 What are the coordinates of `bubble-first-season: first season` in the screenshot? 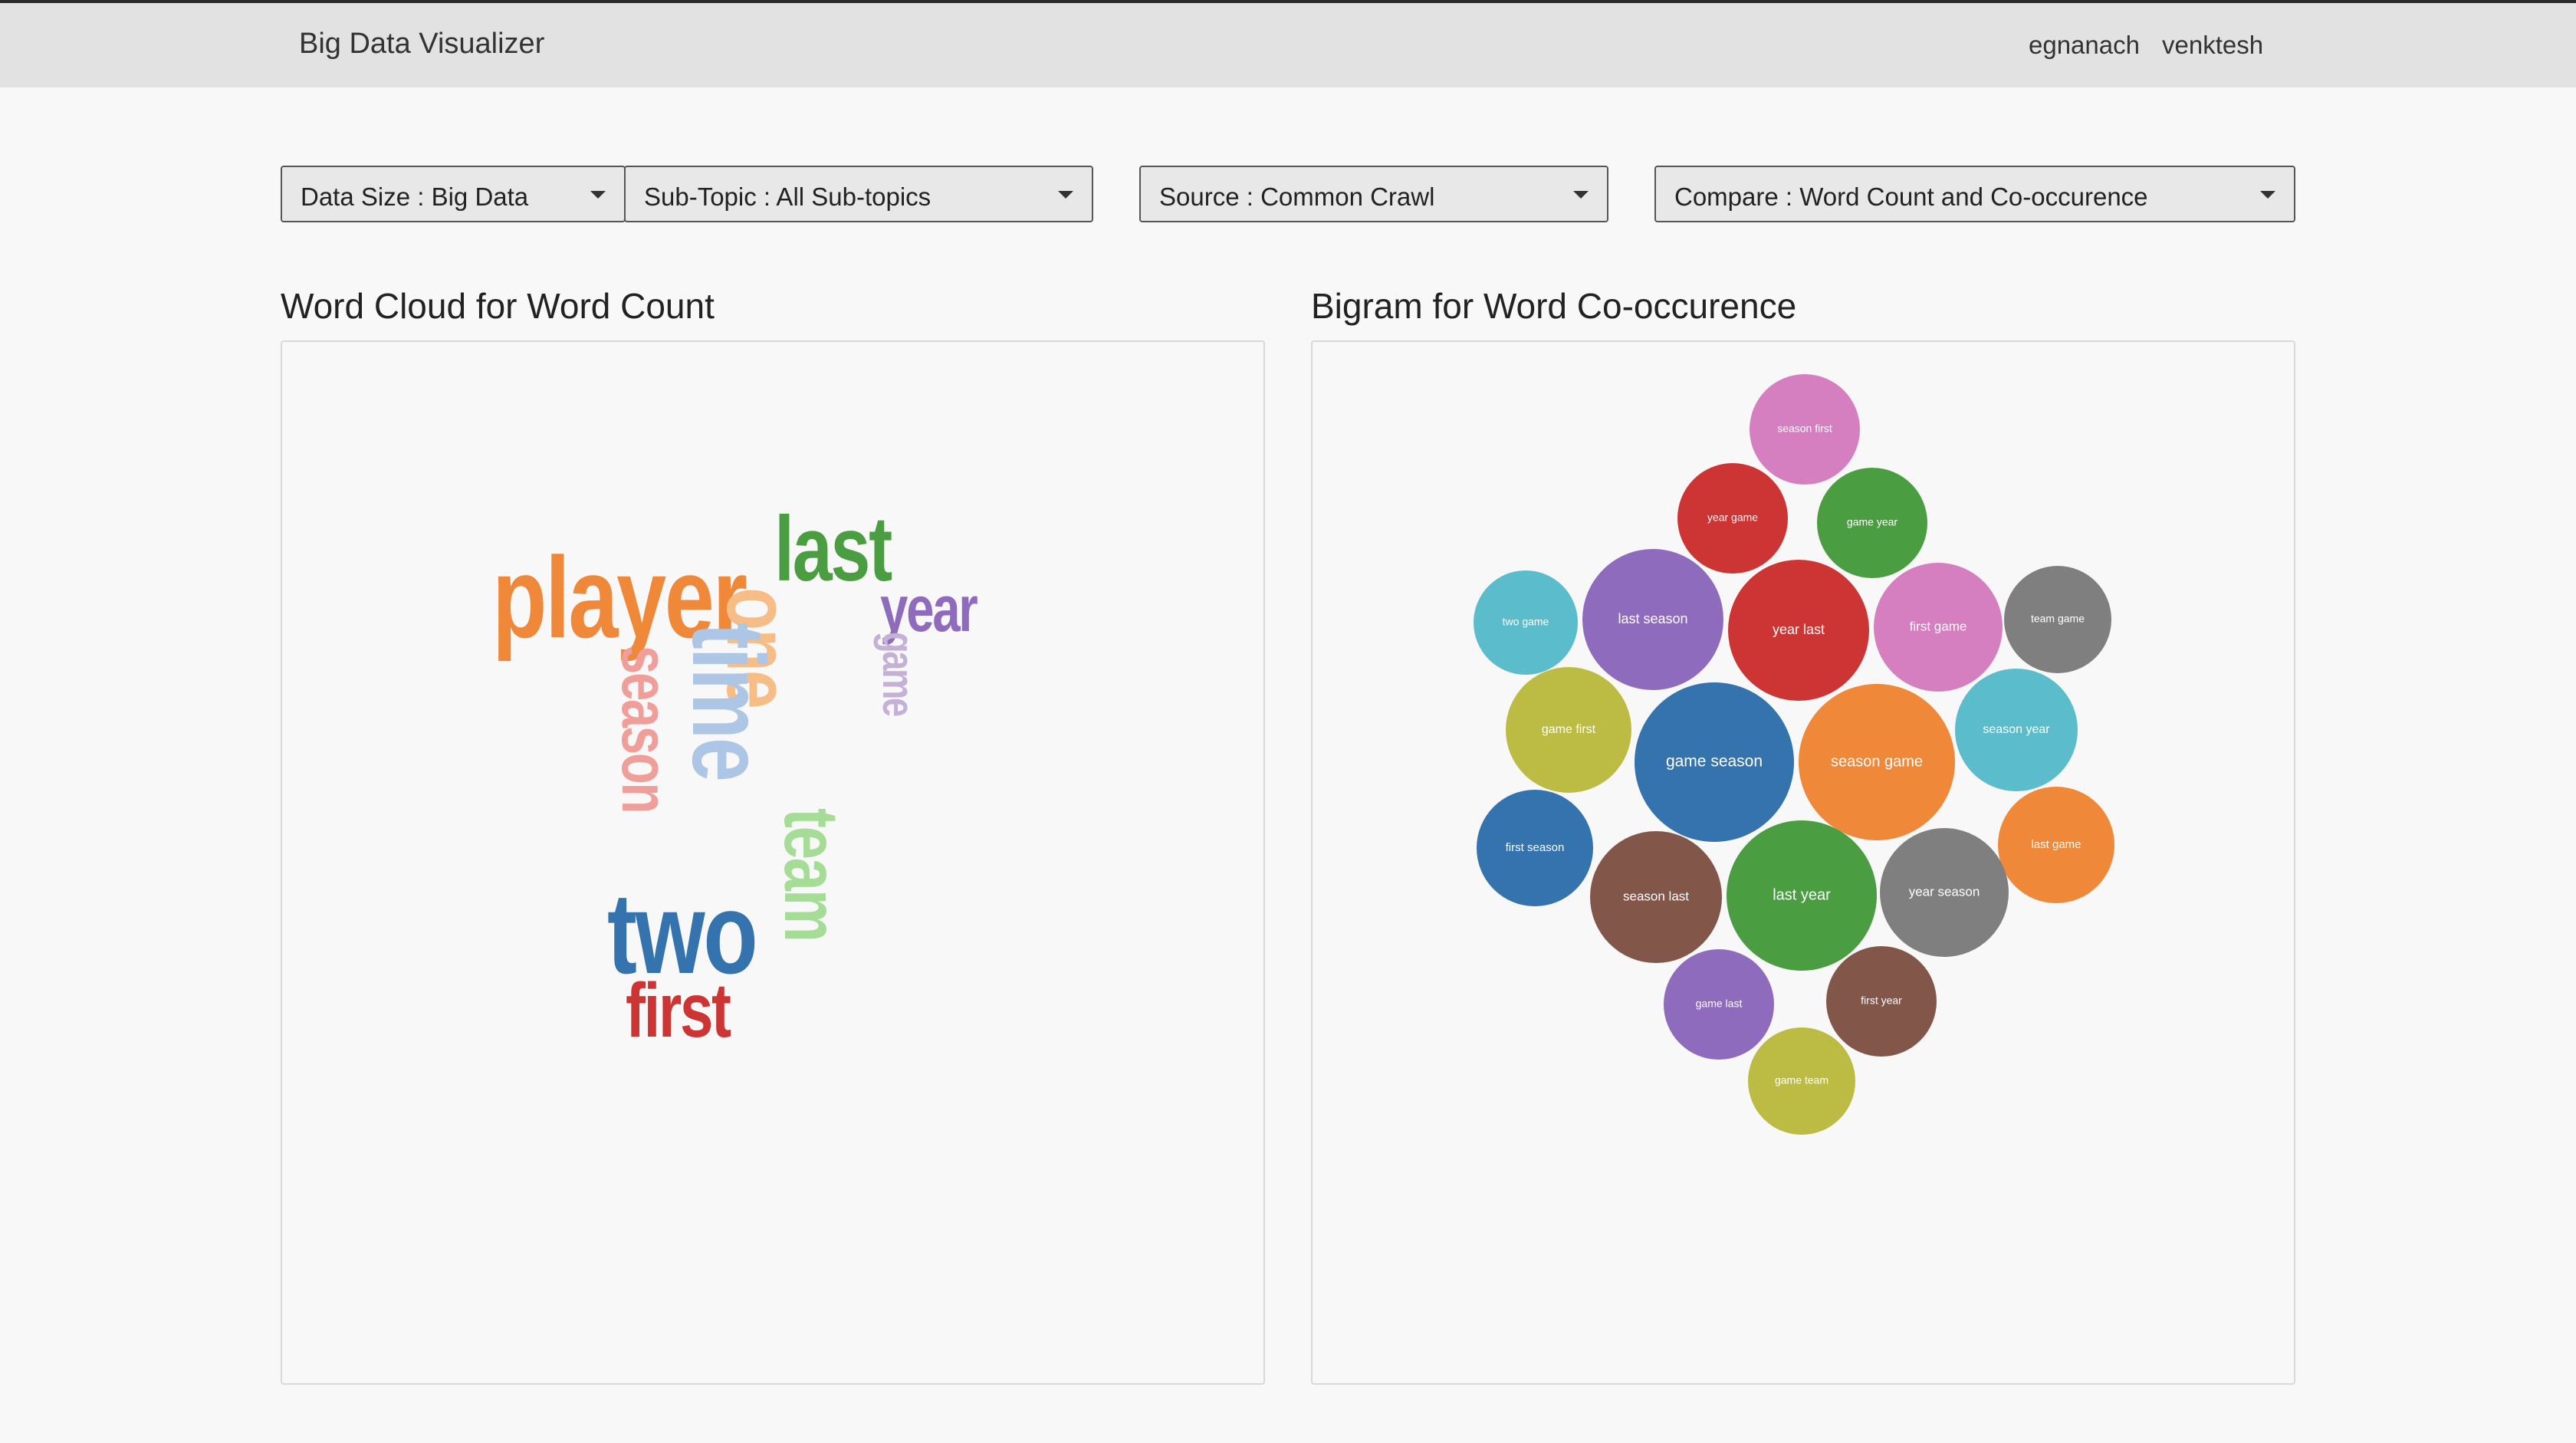 It's located at (1535, 848).